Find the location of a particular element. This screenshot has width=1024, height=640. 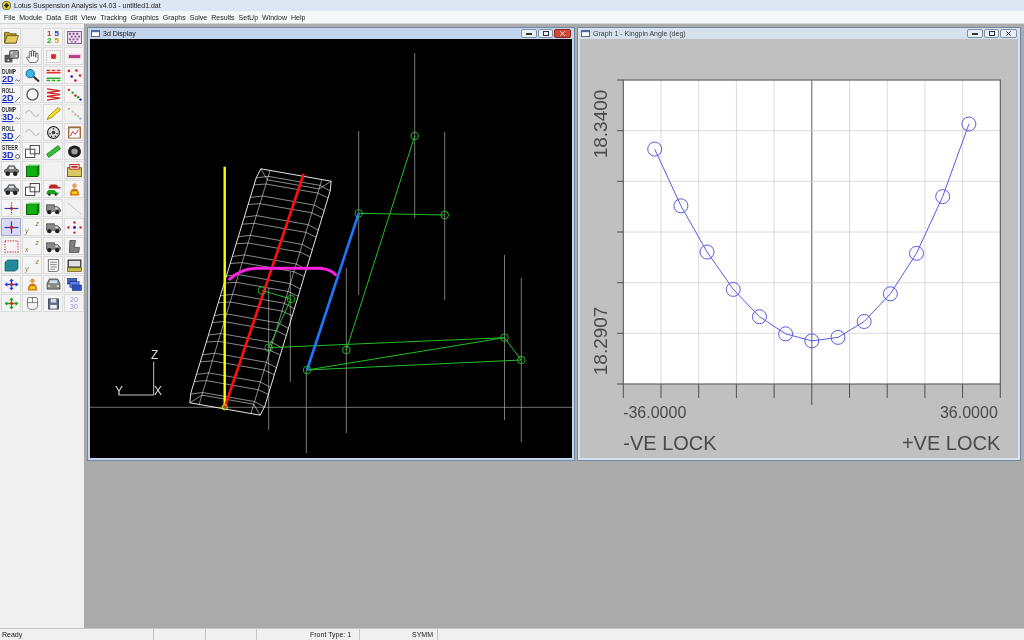

dice-icon is located at coordinates (11, 56).